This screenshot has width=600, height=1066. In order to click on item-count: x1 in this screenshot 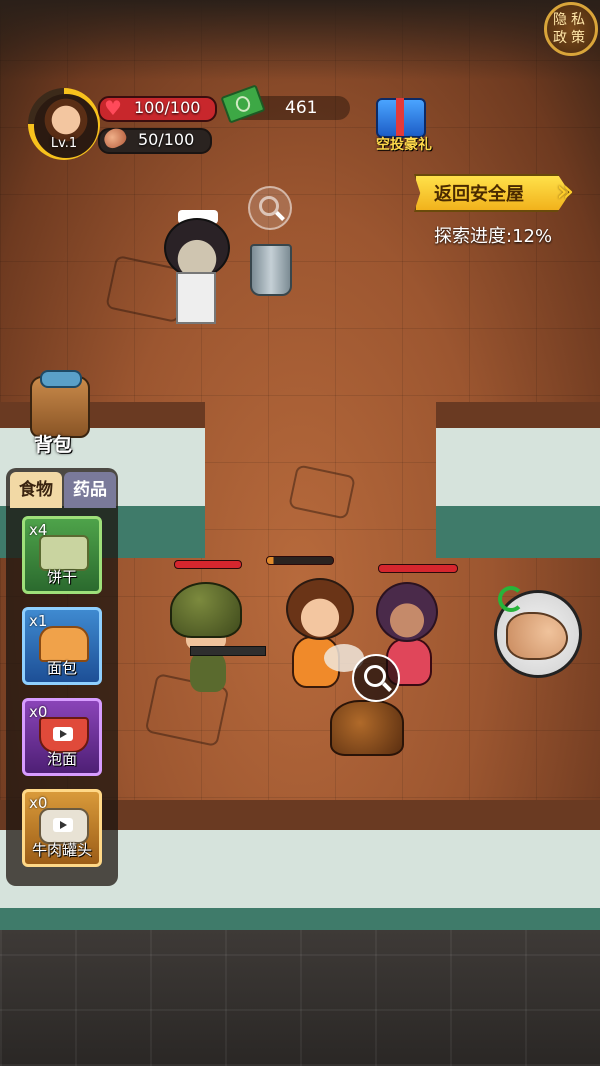, I will do `click(38, 621)`.